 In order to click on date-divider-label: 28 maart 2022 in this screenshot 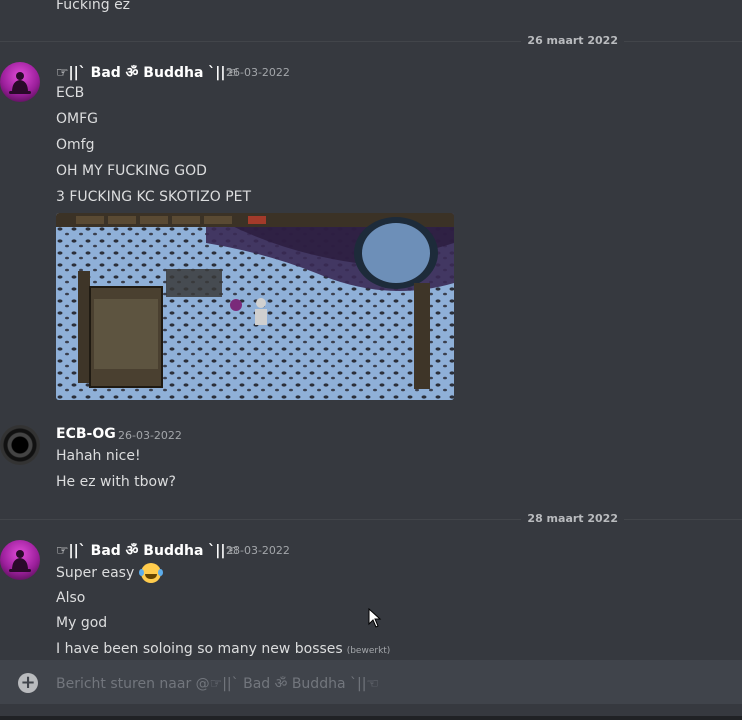, I will do `click(572, 519)`.